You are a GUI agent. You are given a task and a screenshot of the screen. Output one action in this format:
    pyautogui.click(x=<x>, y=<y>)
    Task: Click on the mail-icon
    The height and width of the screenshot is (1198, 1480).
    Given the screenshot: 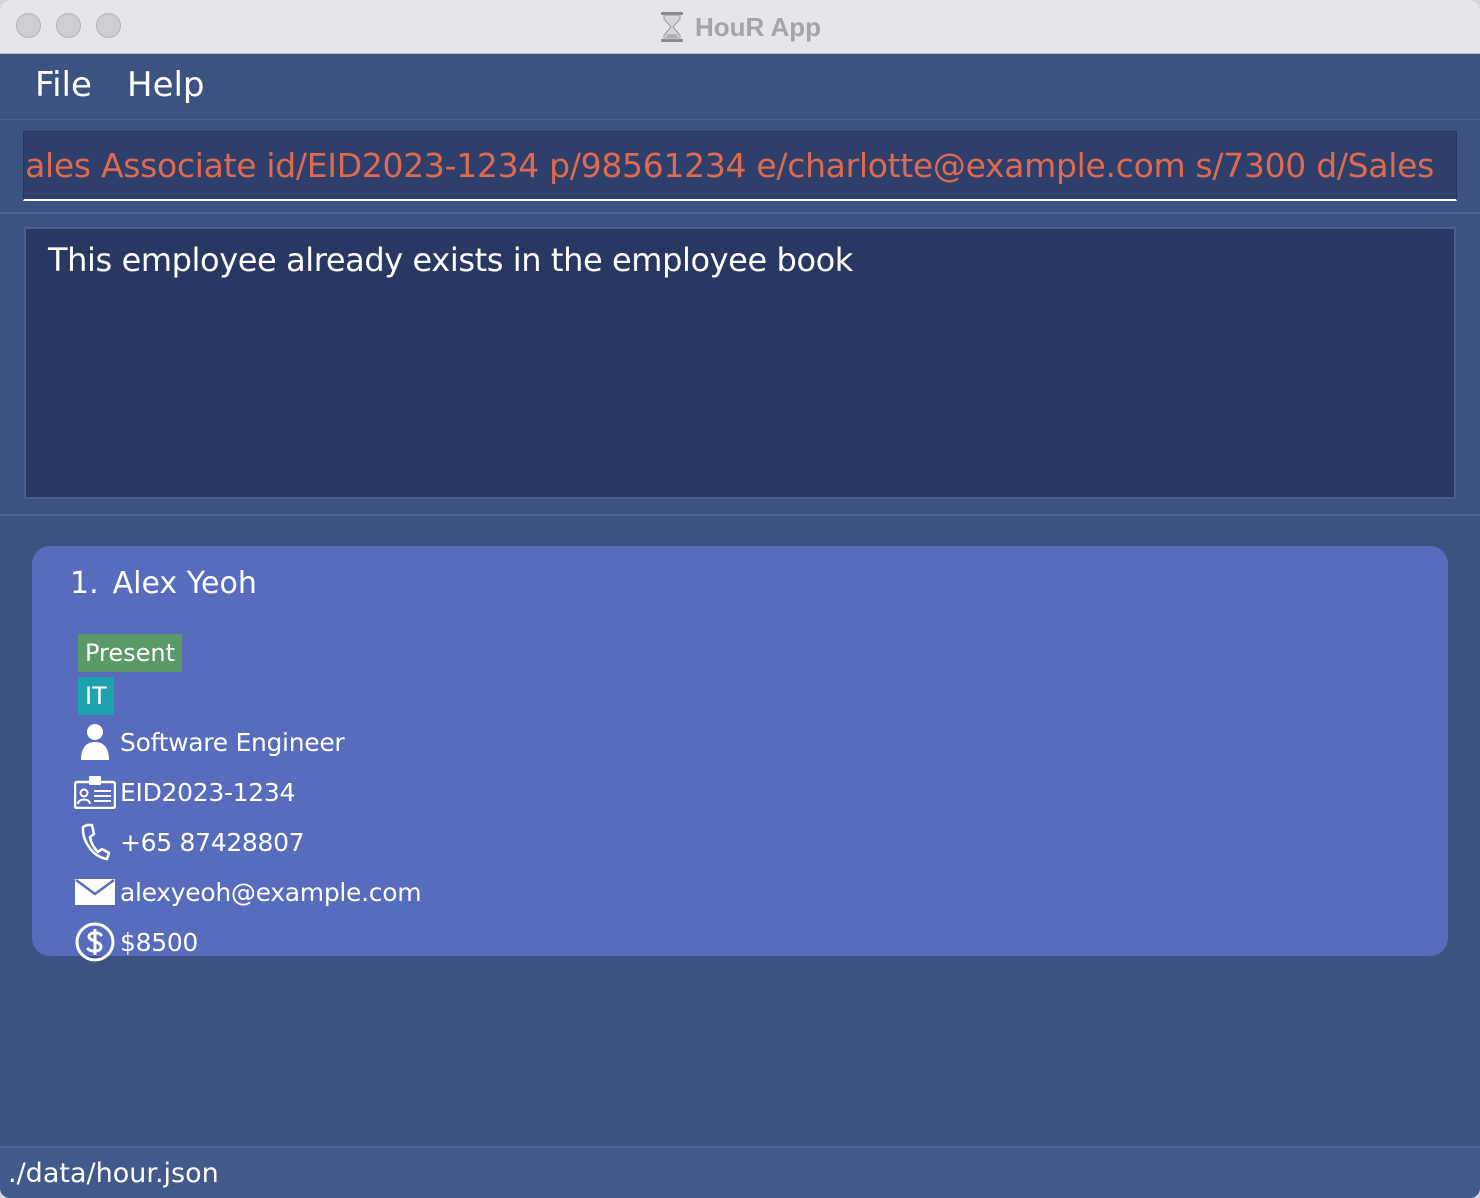 What is the action you would take?
    pyautogui.click(x=95, y=892)
    